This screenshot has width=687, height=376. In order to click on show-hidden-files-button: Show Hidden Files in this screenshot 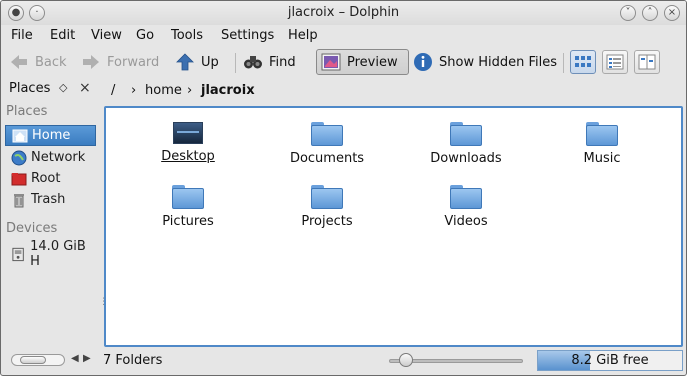, I will do `click(485, 62)`.